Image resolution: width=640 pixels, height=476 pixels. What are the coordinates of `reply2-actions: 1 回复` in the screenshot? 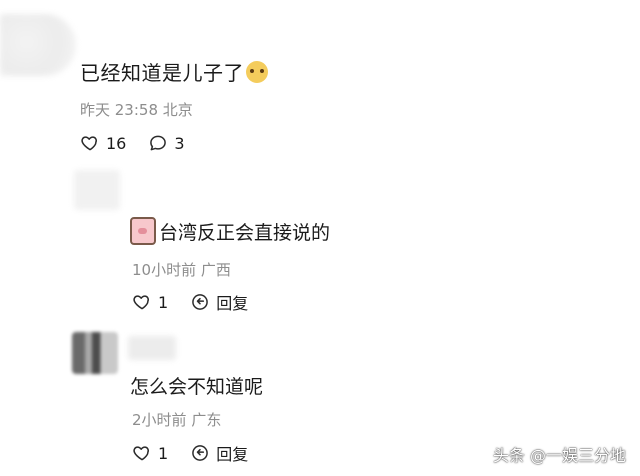 It's located at (201, 453).